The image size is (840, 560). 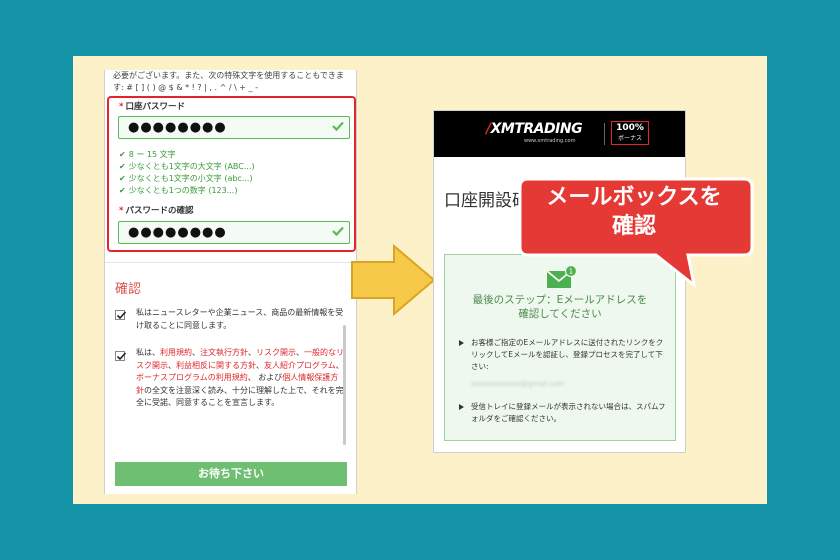 I want to click on newsletter-checkbox, so click(x=121, y=315).